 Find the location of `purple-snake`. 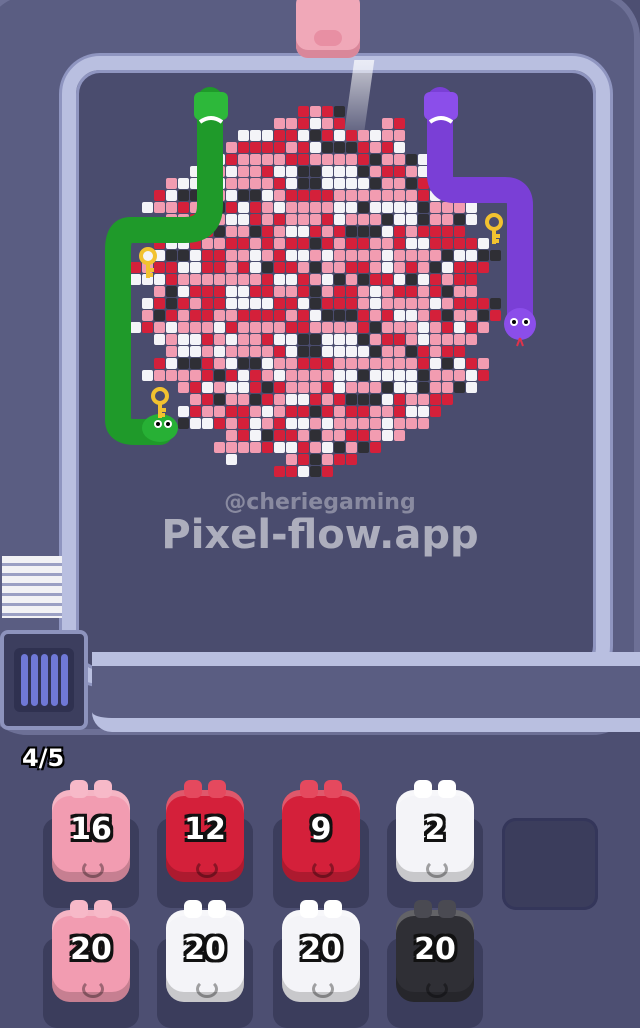

purple-snake is located at coordinates (480, 217).